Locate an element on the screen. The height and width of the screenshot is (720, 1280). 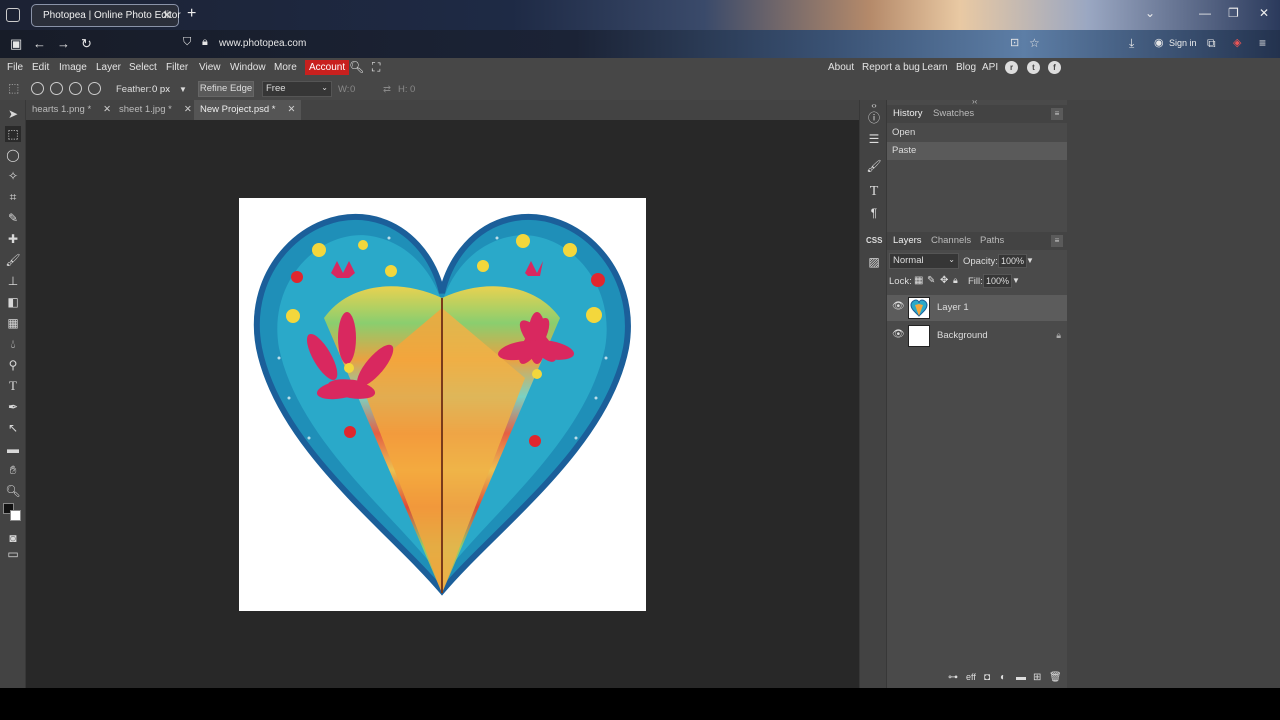
sidebar-toggle-icon: ▣ is located at coordinates (16, 44).